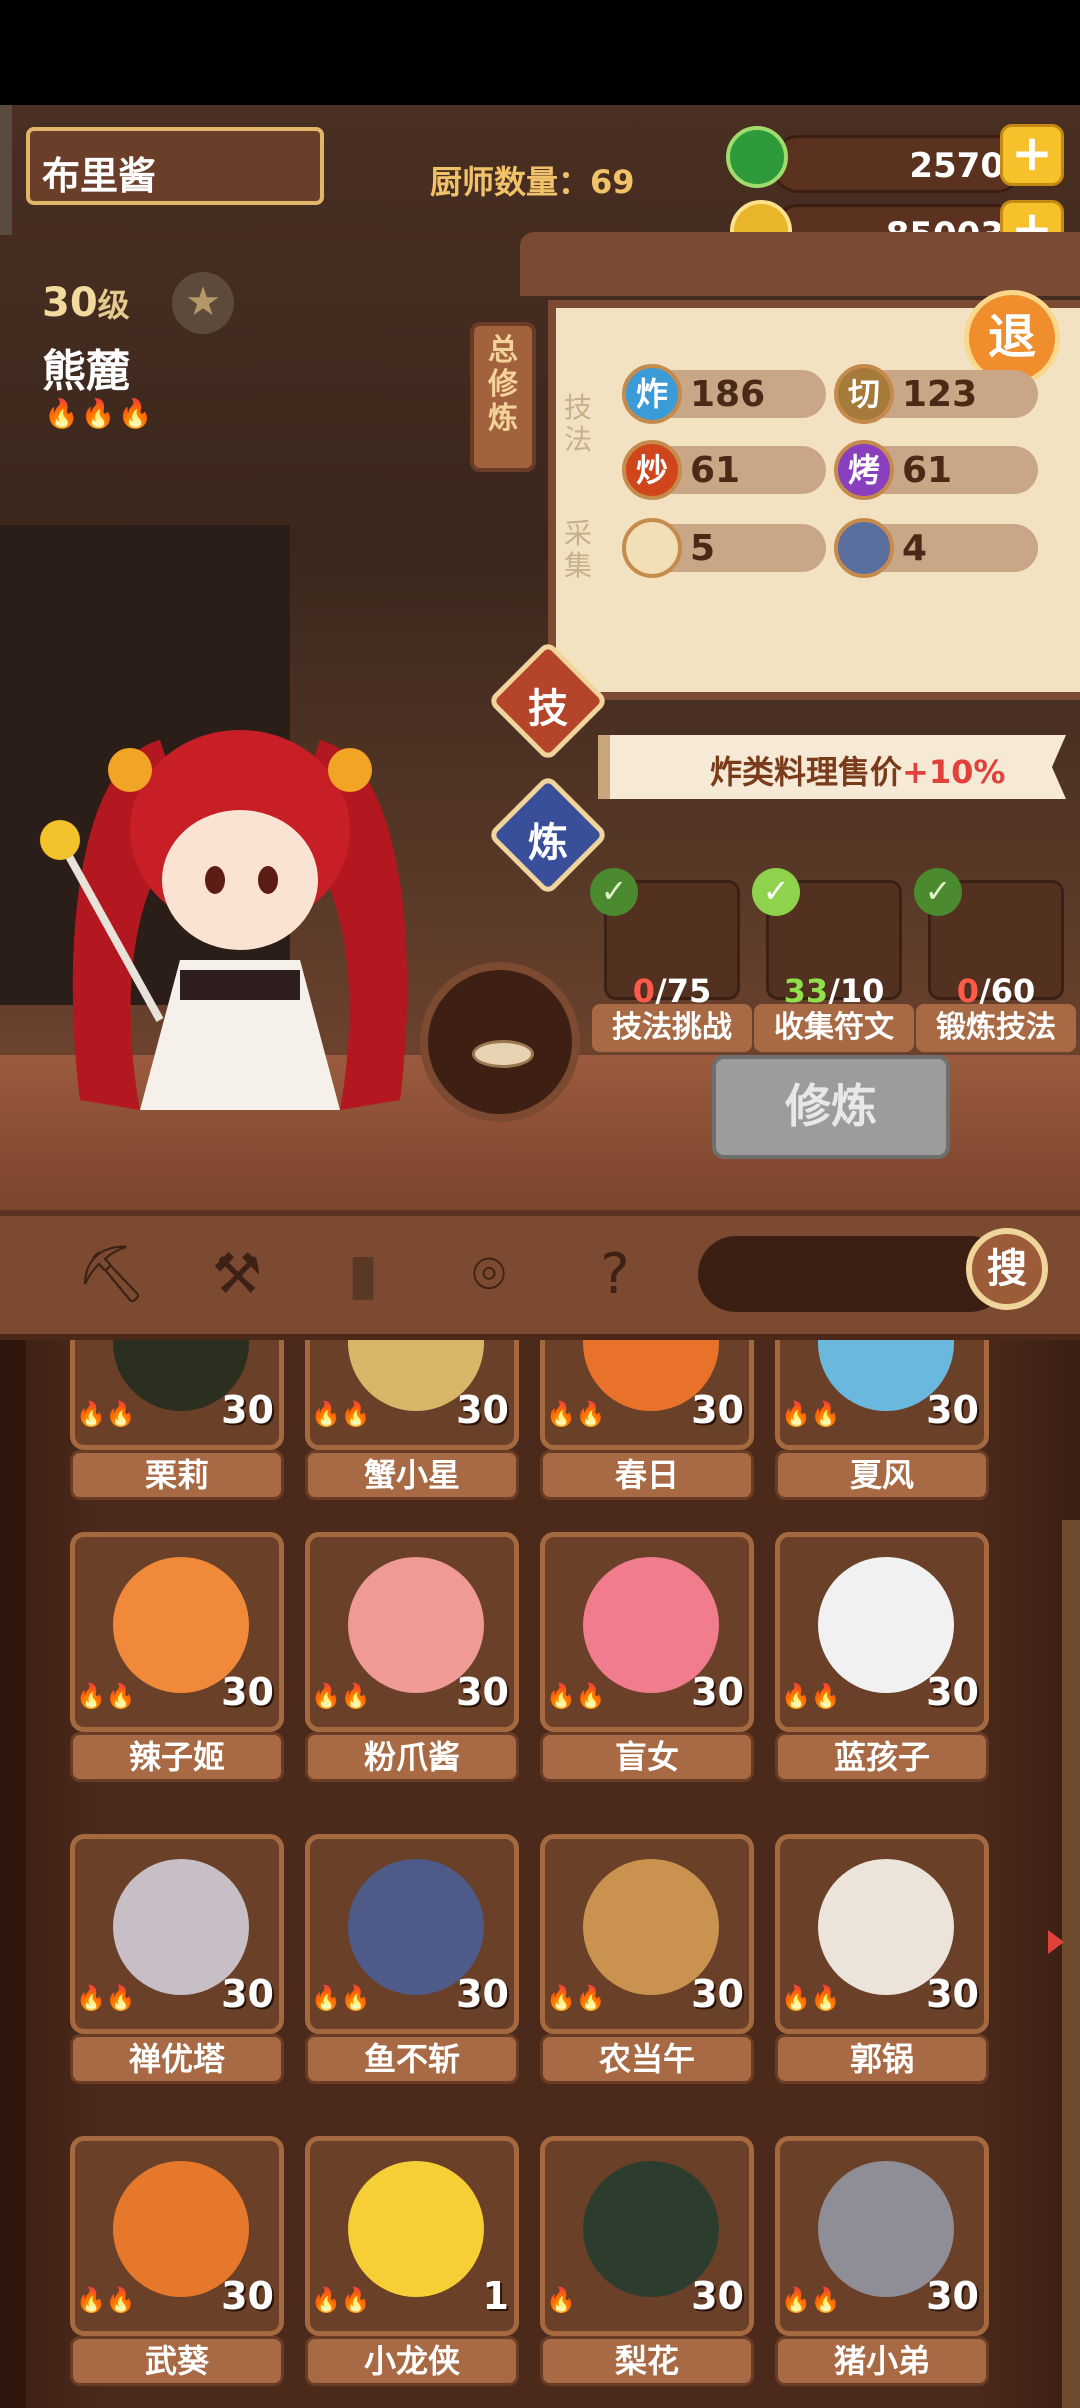 The width and height of the screenshot is (1080, 2408). I want to click on chef-illustration, so click(224, 920).